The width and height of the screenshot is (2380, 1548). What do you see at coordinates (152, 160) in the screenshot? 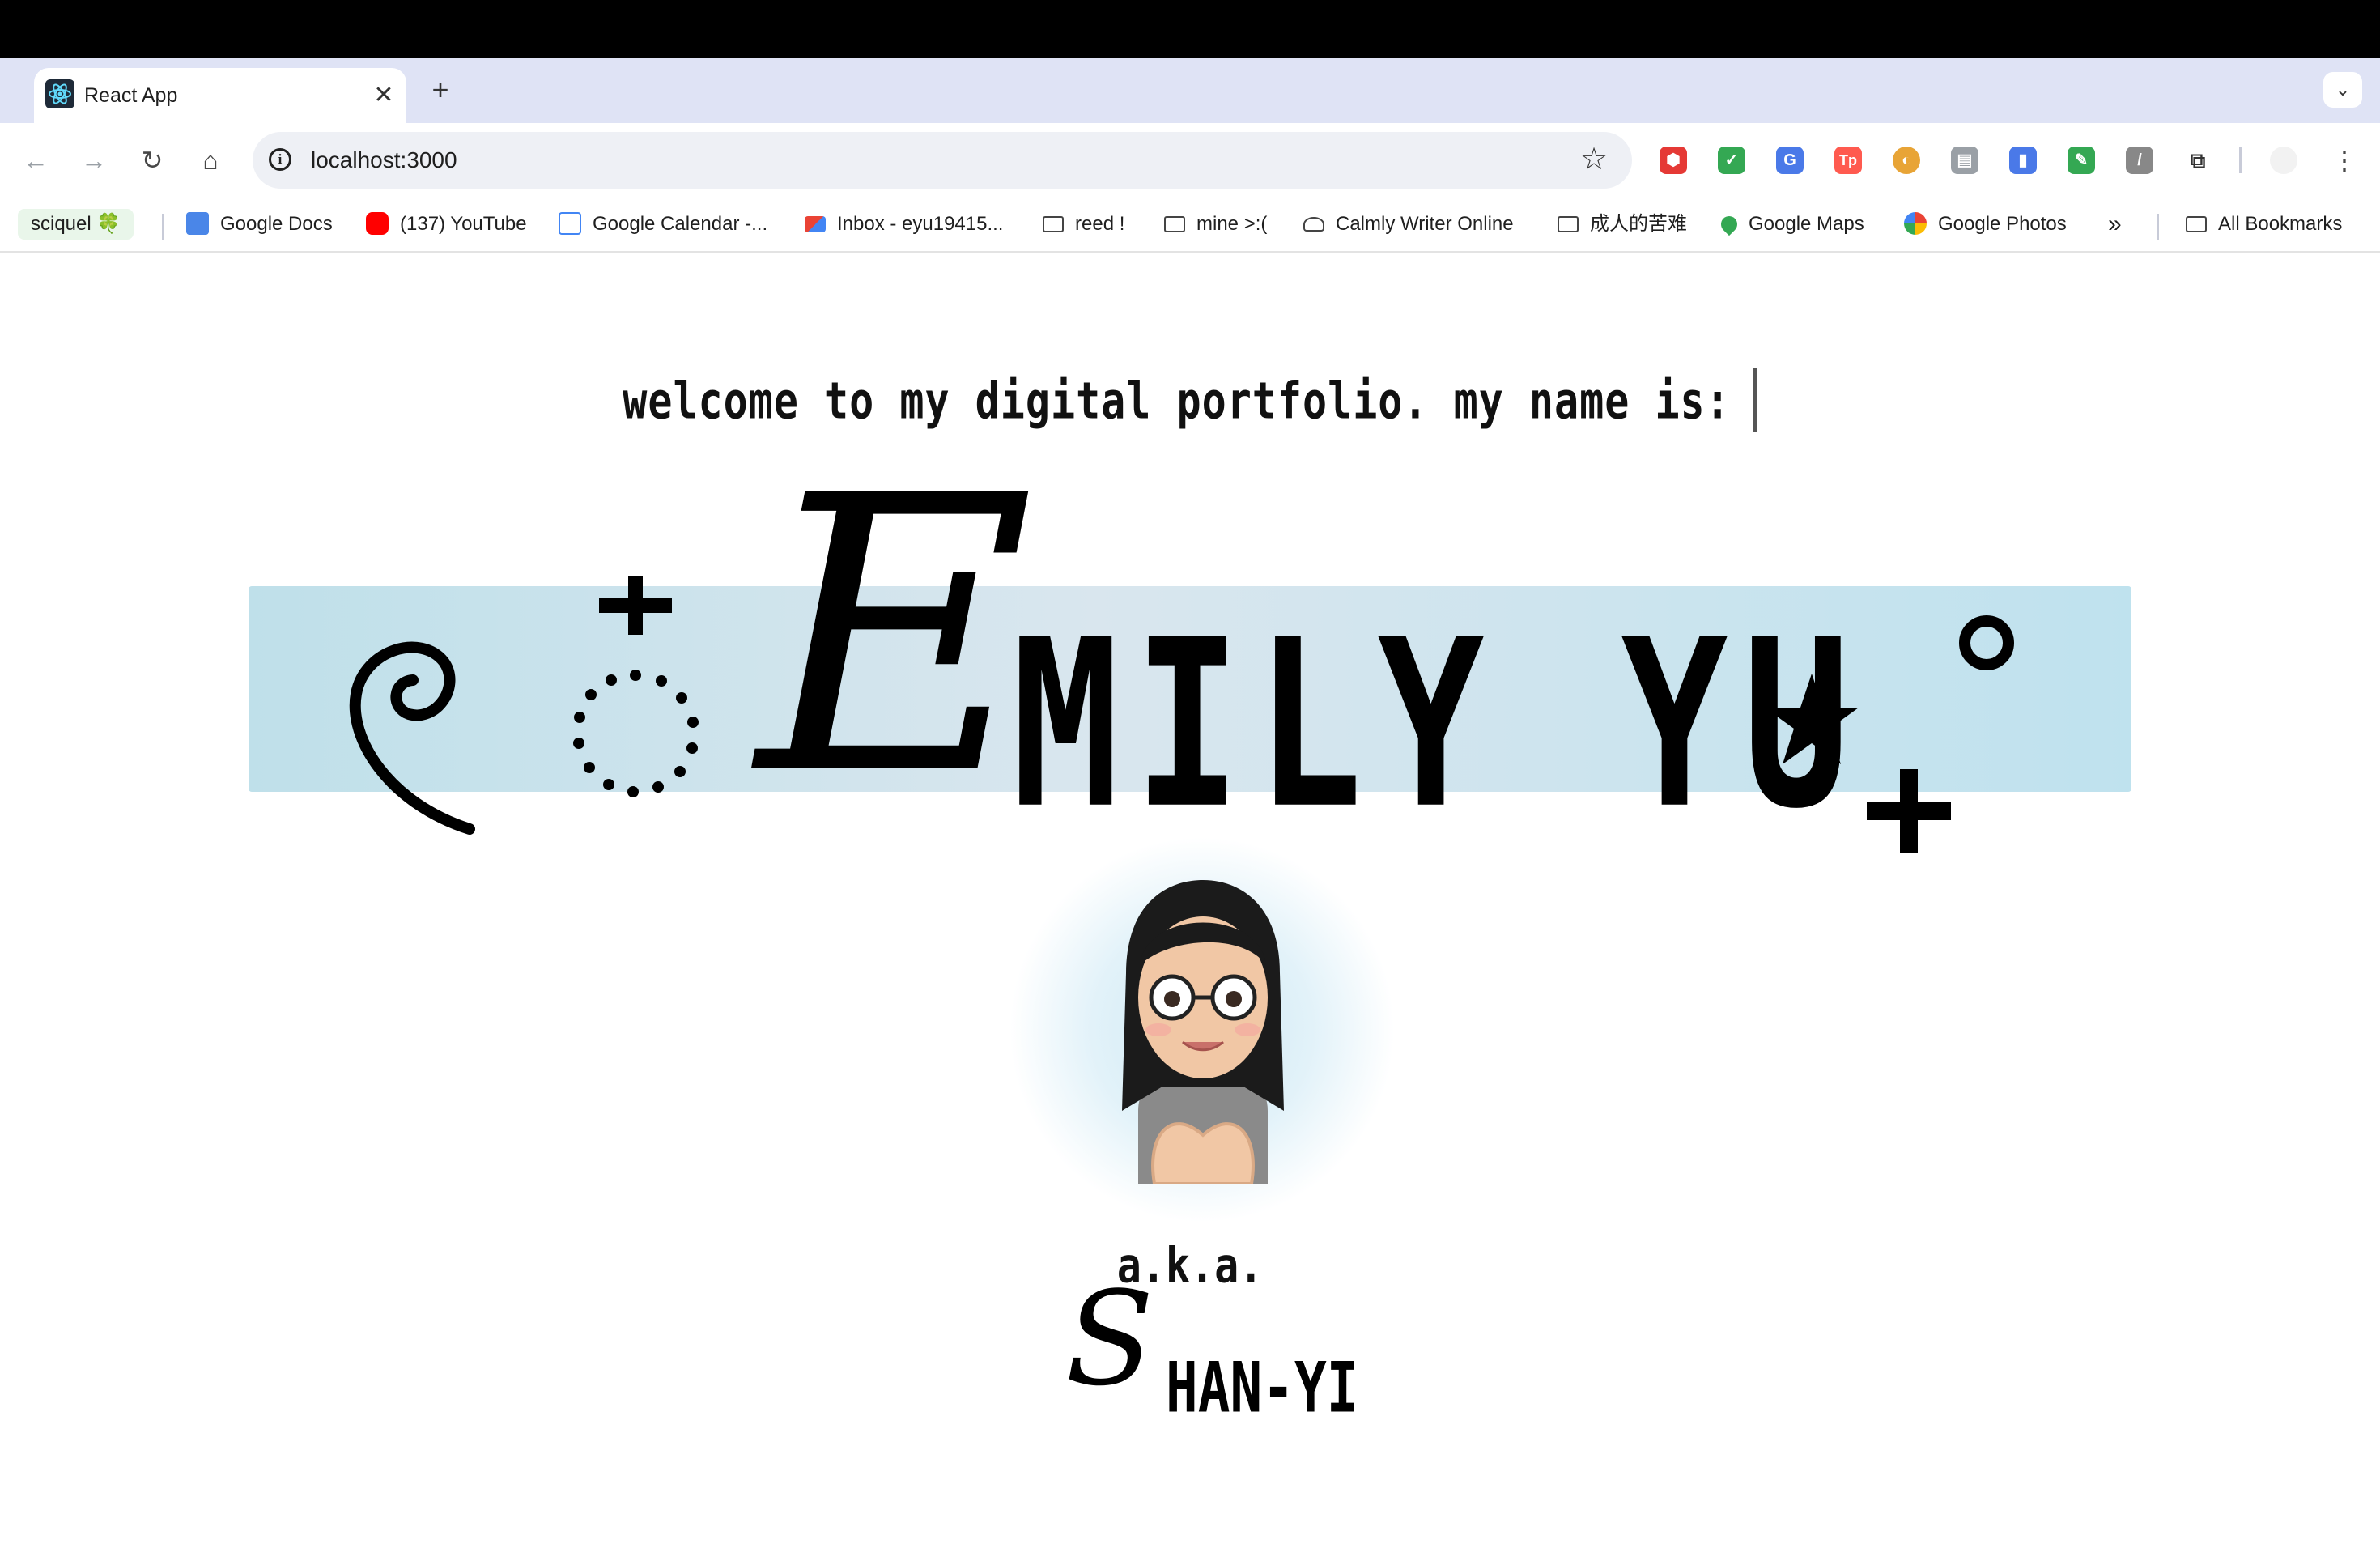
I see `reload-button: ↻` at bounding box center [152, 160].